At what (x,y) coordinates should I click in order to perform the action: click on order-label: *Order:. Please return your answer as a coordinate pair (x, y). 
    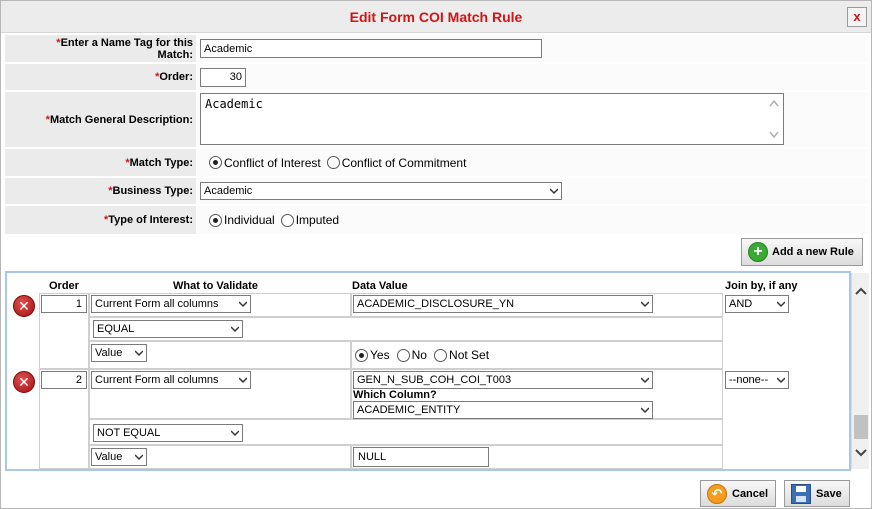
    Looking at the image, I should click on (100, 77).